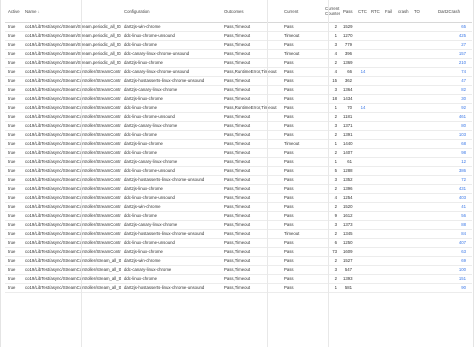 This screenshot has width=474, height=347. I want to click on cell-dart2crash-link: 431, so click(453, 189).